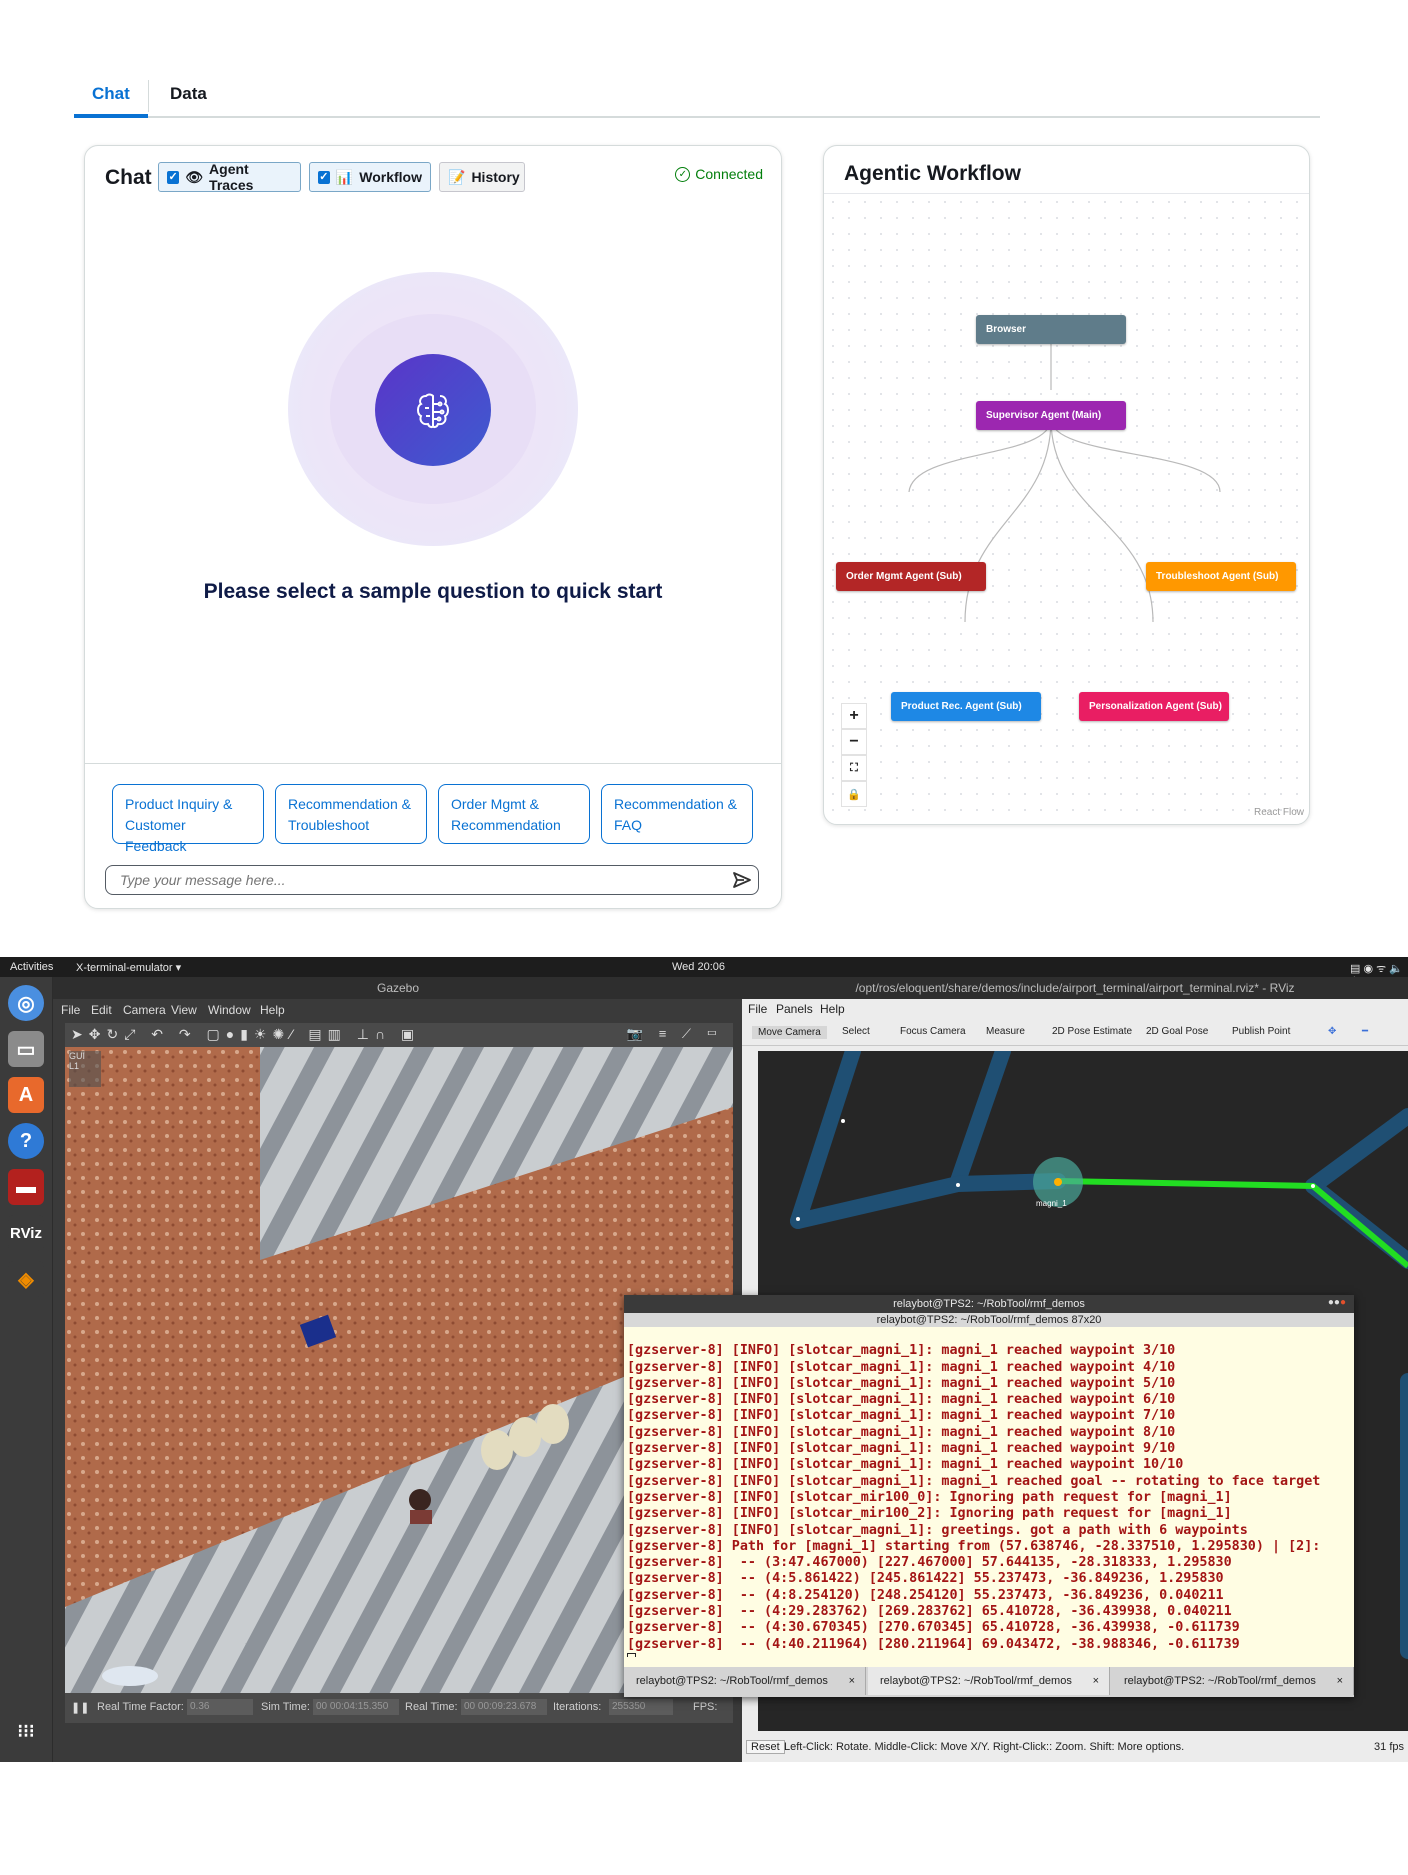 This screenshot has width=1408, height=1875. Describe the element at coordinates (641, 1707) in the screenshot. I see `iterations-value: 255350` at that location.